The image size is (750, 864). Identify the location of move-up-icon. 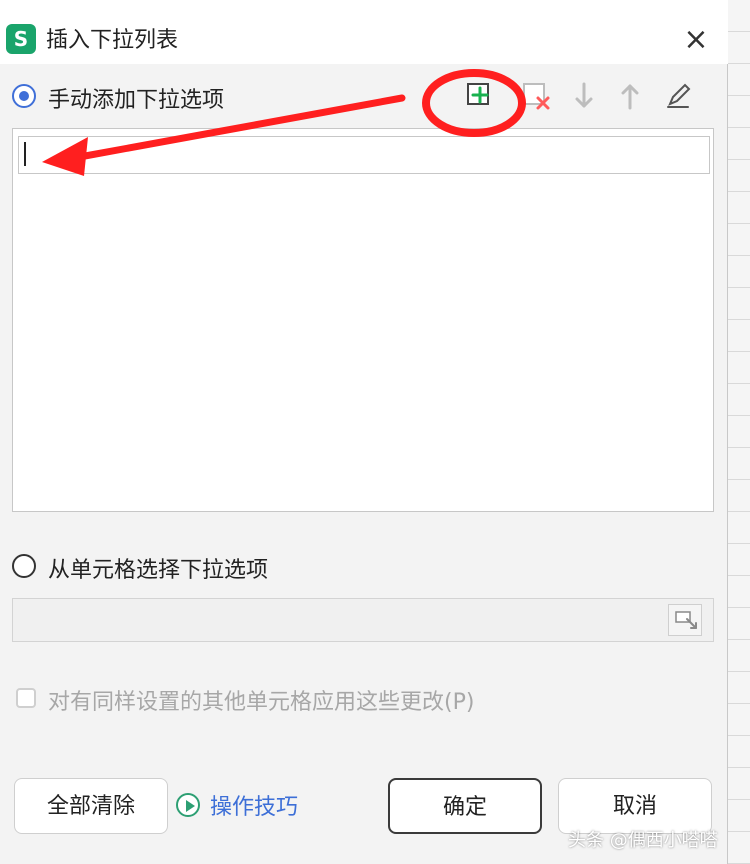
(630, 96).